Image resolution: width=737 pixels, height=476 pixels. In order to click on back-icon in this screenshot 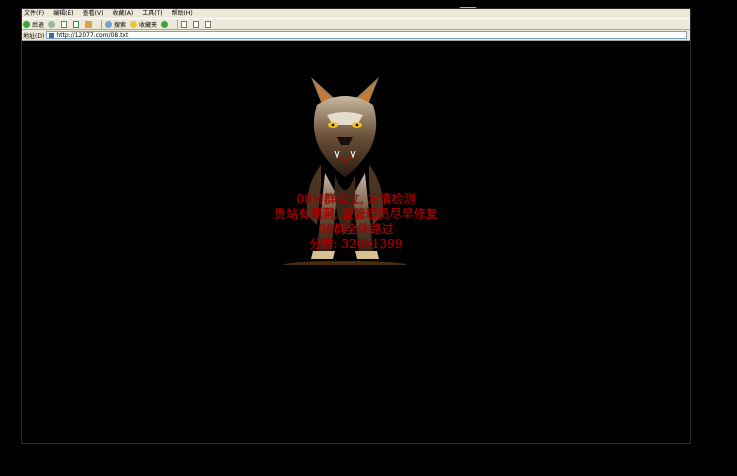, I will do `click(26, 24)`.